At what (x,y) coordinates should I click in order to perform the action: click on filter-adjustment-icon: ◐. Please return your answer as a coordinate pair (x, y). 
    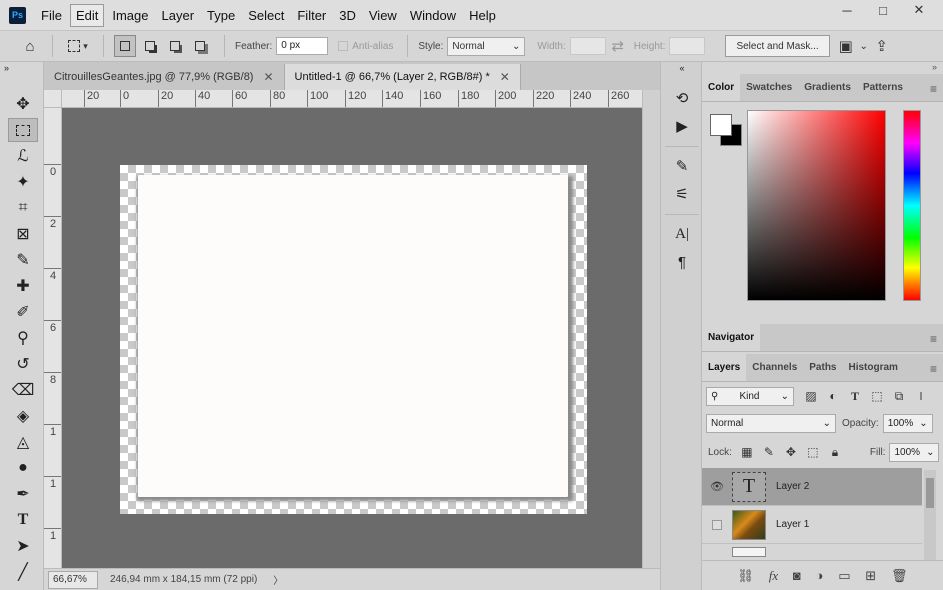
    Looking at the image, I should click on (833, 396).